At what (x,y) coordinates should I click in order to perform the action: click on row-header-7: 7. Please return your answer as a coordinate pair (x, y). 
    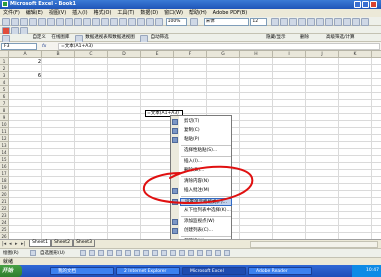
    Looking at the image, I should click on (4, 103).